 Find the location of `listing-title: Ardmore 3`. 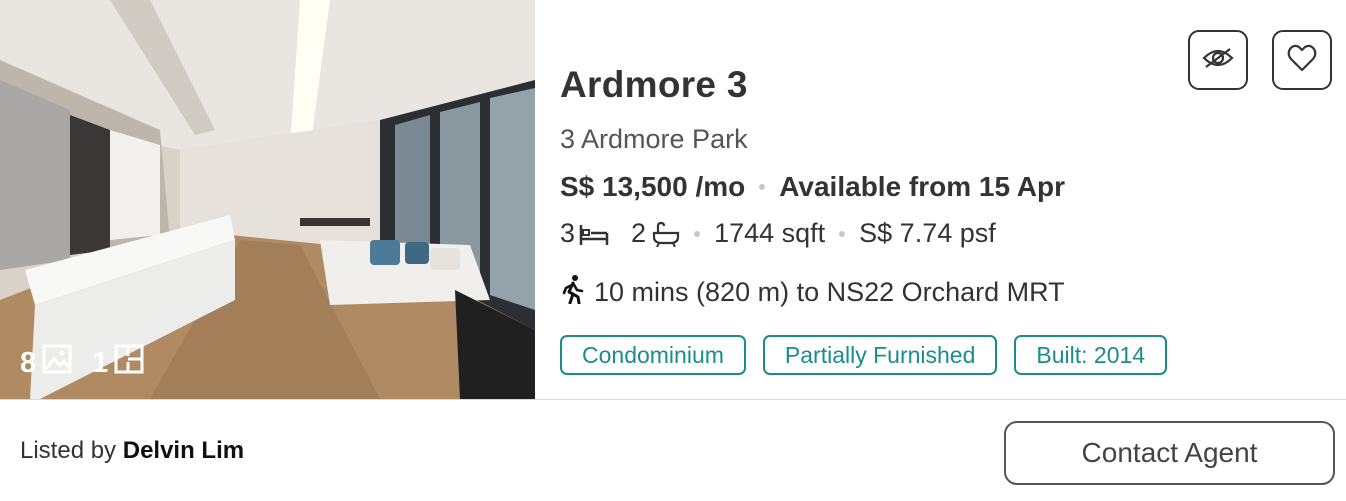

listing-title: Ardmore 3 is located at coordinates (654, 85).